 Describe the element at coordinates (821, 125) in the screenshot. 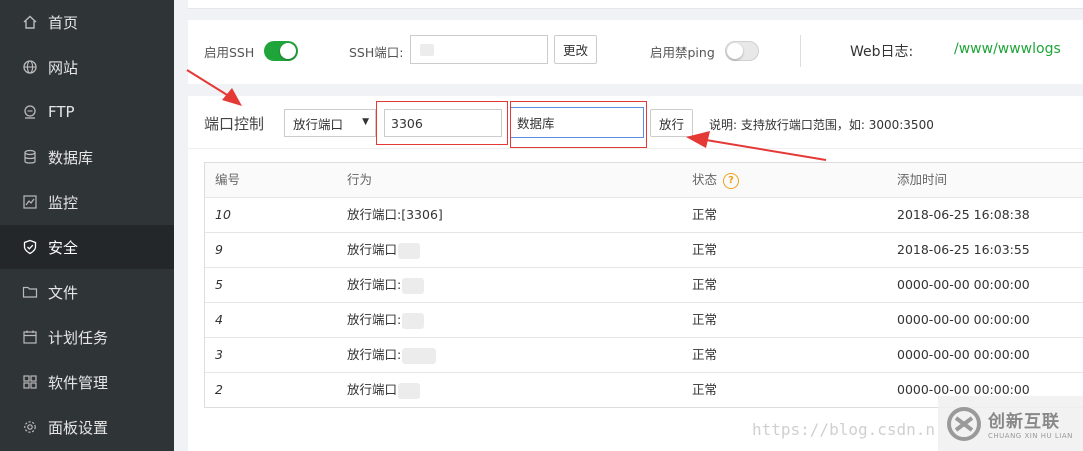

I see `port-range-hint: 说明: 支持放行端口范围，如: 3000:3500` at that location.